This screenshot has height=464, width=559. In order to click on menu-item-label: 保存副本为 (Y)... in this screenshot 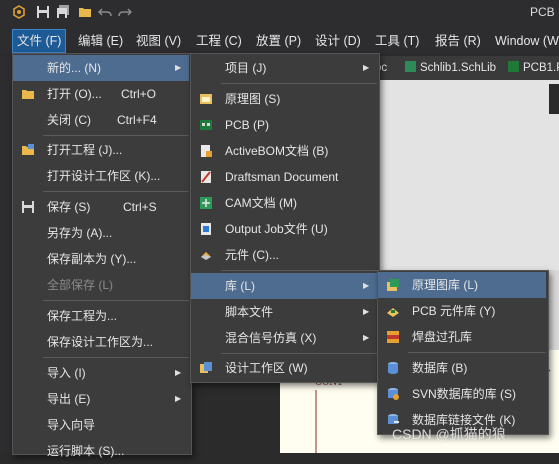, I will do `click(92, 259)`.